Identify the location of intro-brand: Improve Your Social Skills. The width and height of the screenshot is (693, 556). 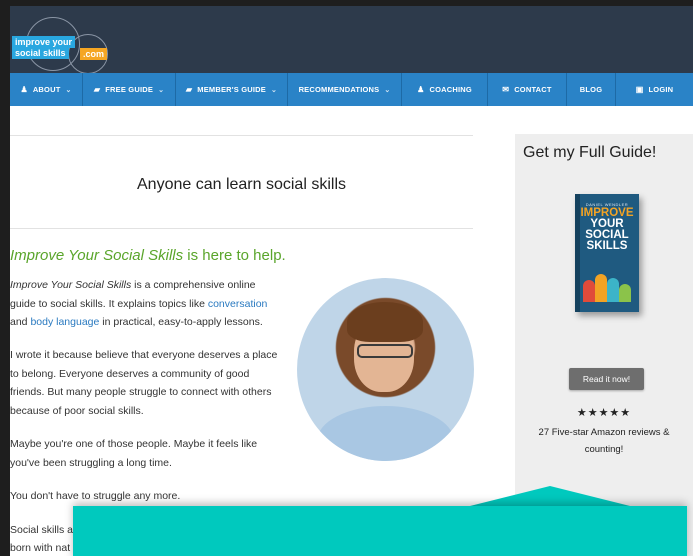
(97, 255).